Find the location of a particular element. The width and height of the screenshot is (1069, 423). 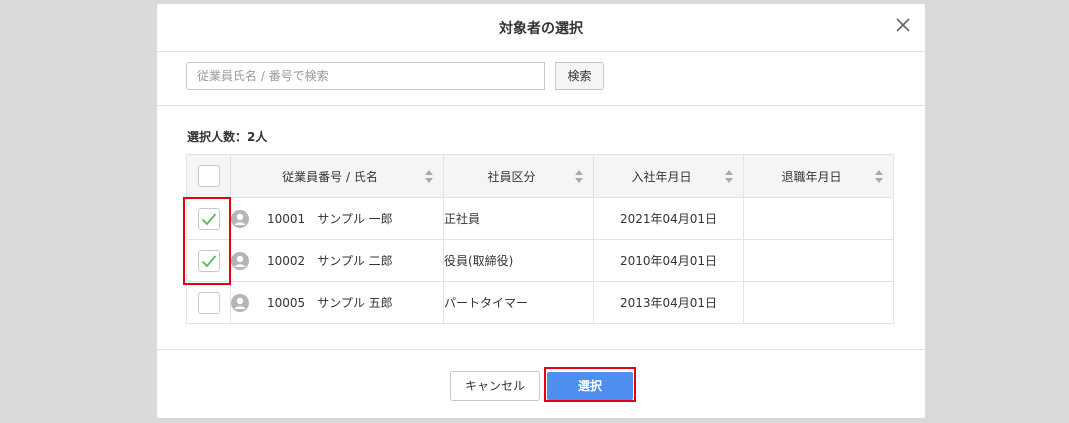

selected-count-label: 選択人数： is located at coordinates (217, 137).